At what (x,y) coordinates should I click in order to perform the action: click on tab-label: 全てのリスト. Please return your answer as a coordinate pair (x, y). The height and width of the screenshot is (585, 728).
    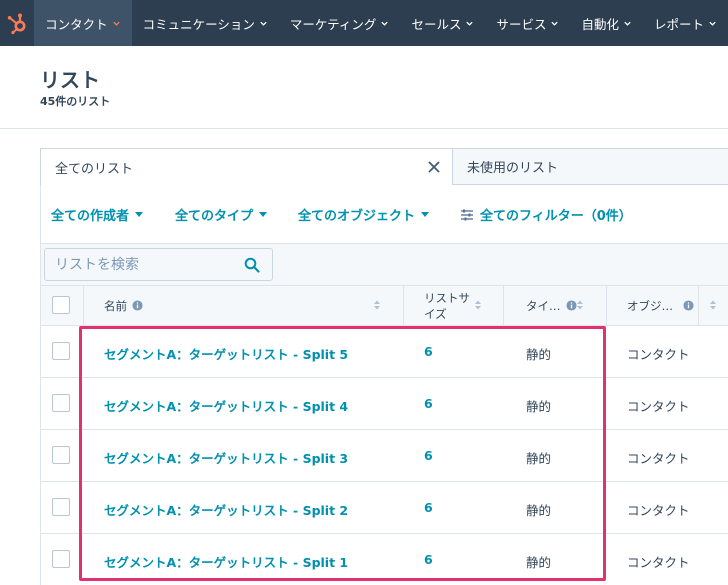
    Looking at the image, I should click on (94, 169).